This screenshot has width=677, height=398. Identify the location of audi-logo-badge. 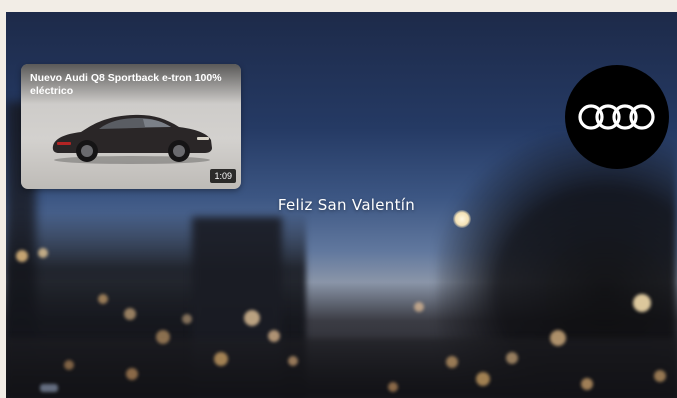
(617, 117).